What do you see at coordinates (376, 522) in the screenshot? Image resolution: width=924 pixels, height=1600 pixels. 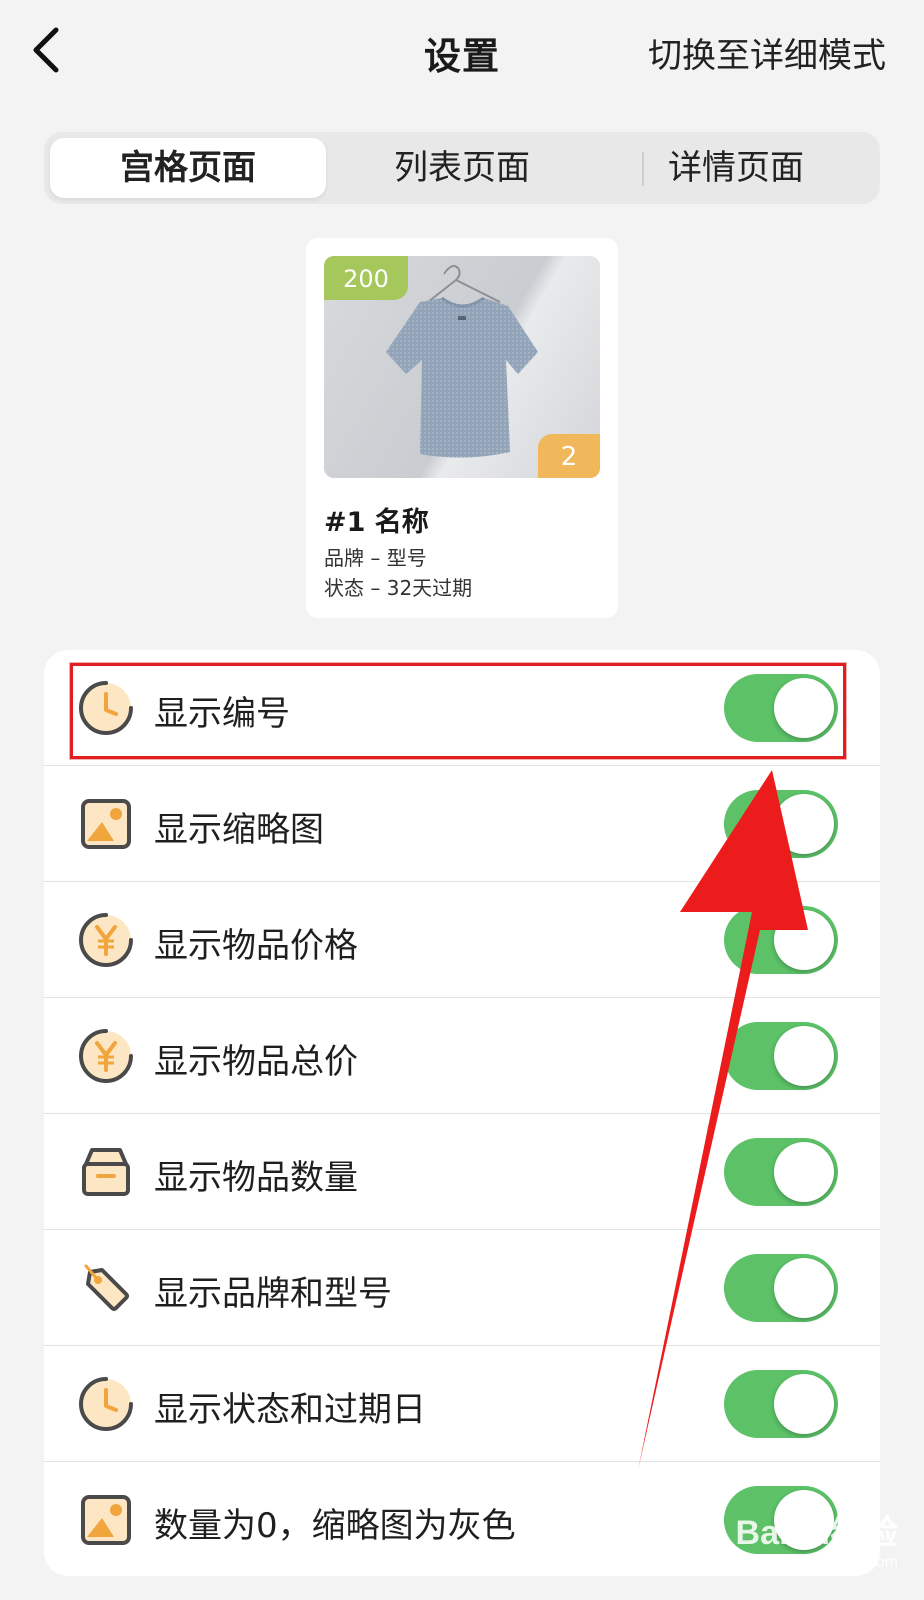 I see `item-title: #1 名称` at bounding box center [376, 522].